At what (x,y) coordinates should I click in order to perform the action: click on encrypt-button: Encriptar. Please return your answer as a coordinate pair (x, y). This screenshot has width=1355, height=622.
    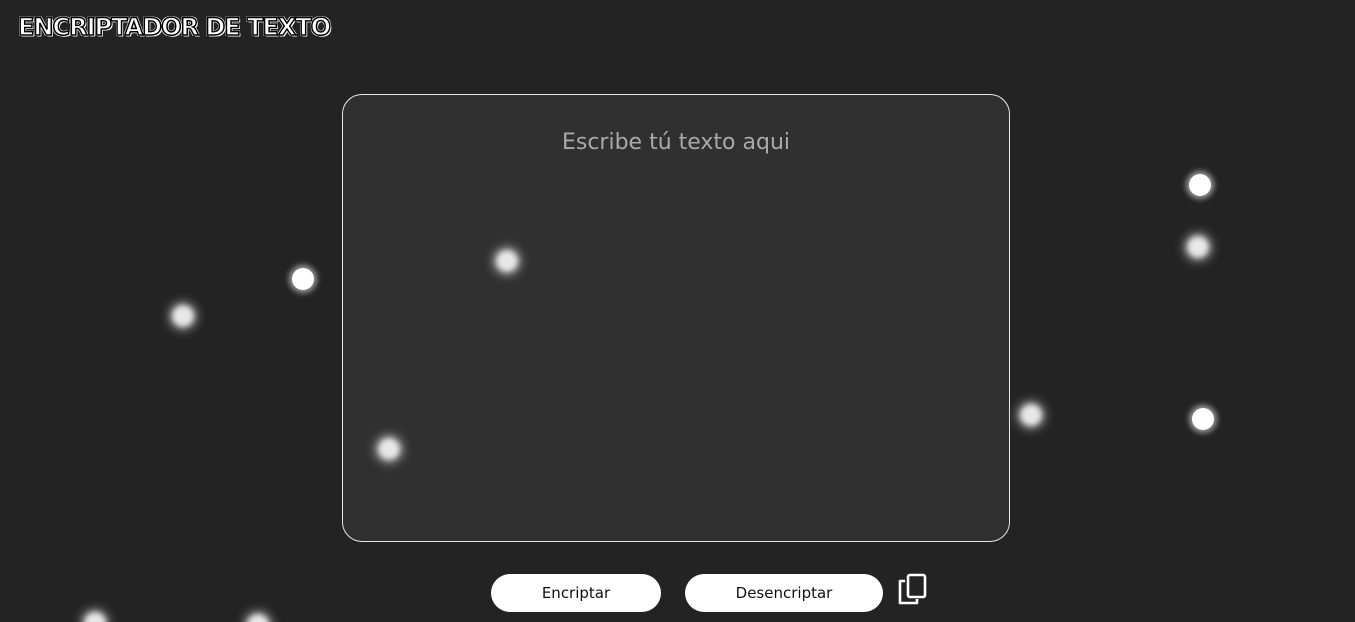
    Looking at the image, I should click on (576, 593).